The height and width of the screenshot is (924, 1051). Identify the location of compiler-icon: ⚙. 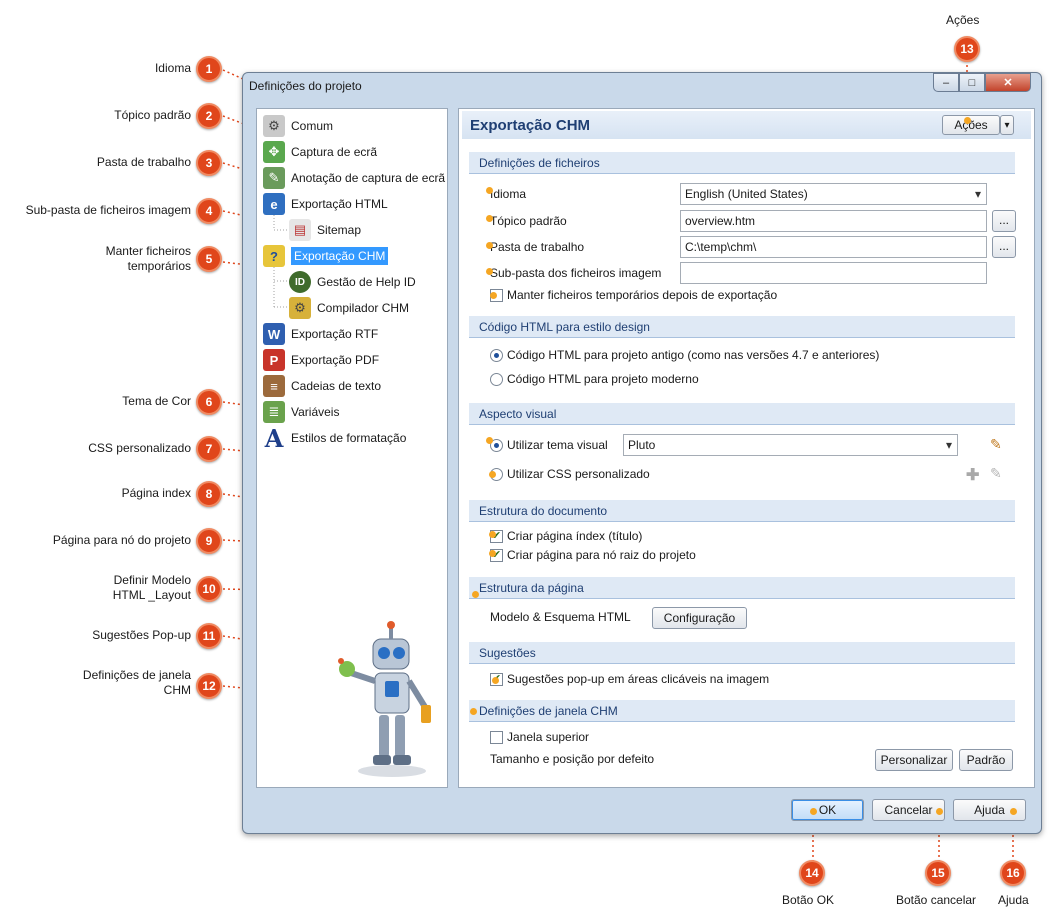
(300, 308).